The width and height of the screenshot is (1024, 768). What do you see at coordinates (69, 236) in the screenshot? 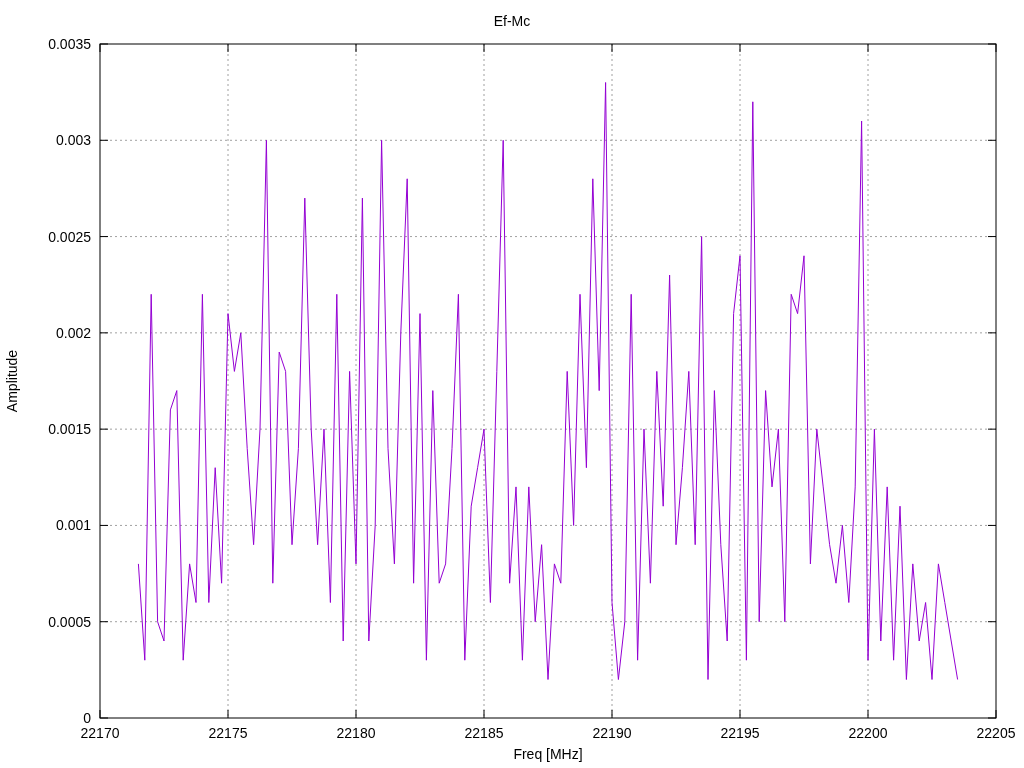
I see `tick-label: 0.0025` at bounding box center [69, 236].